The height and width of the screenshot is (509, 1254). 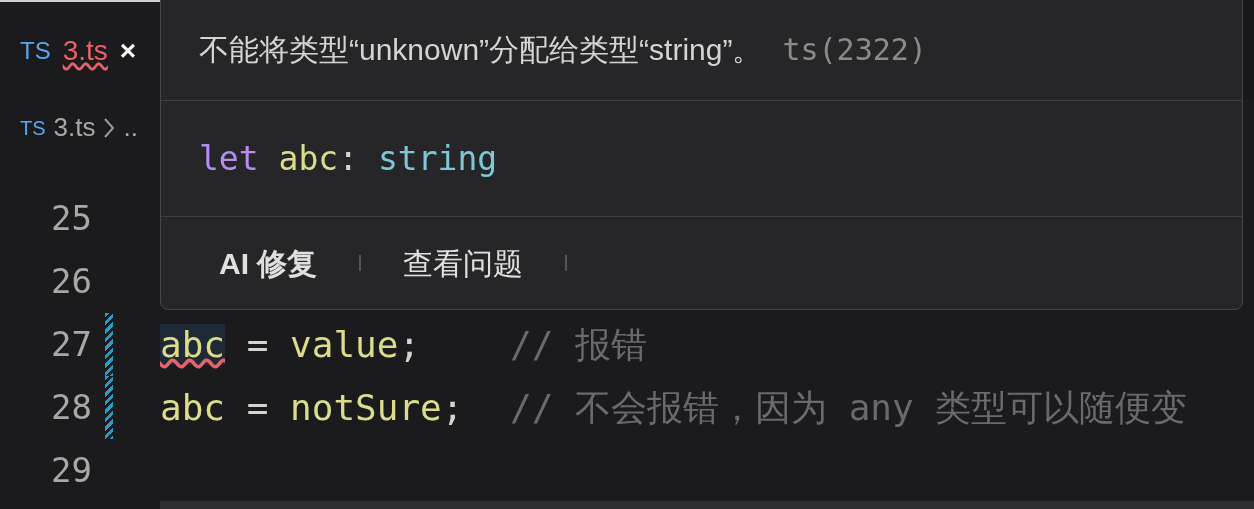 What do you see at coordinates (85, 51) in the screenshot?
I see `tab-filename: 3.ts` at bounding box center [85, 51].